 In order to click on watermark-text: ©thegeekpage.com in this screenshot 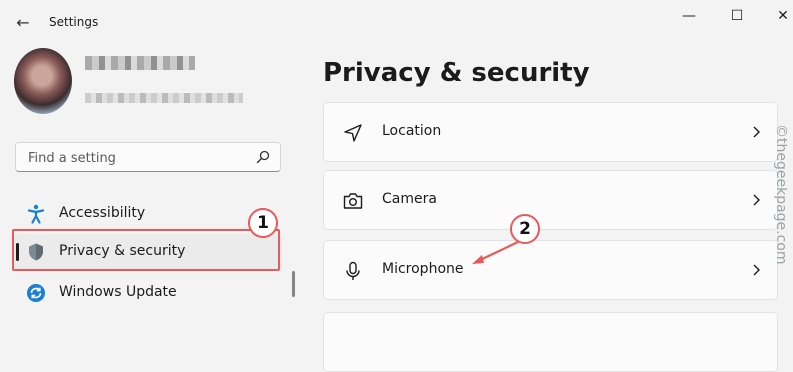, I will do `click(780, 194)`.